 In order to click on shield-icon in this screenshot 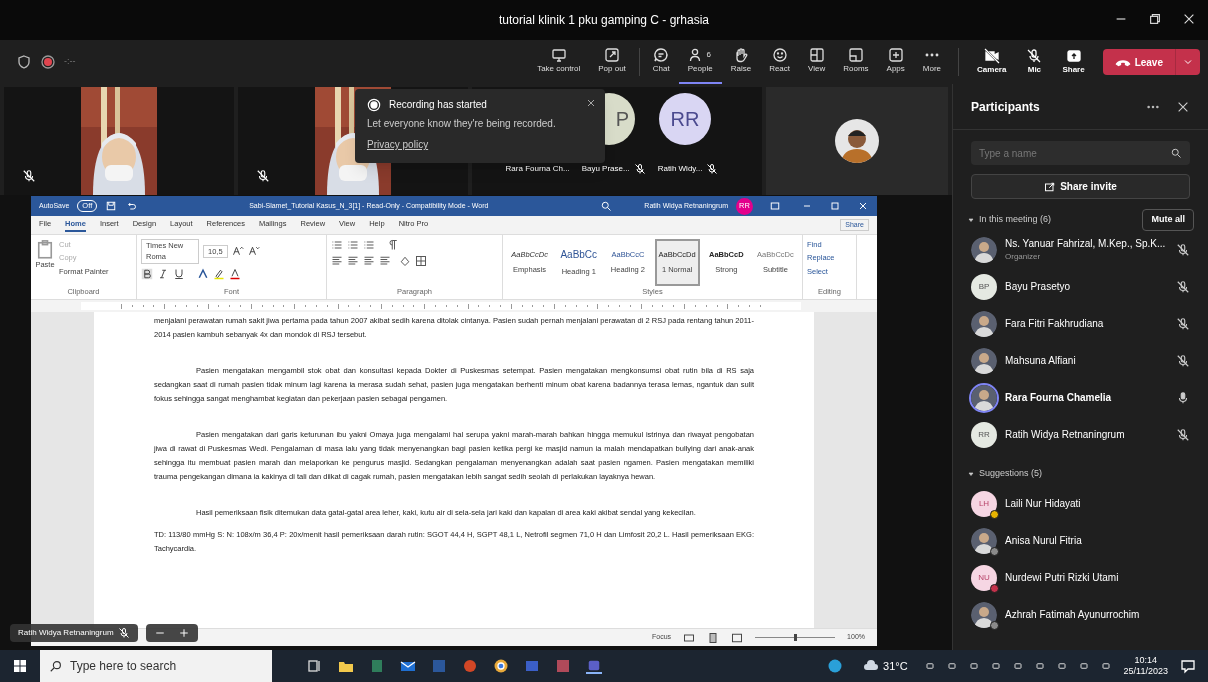, I will do `click(24, 62)`.